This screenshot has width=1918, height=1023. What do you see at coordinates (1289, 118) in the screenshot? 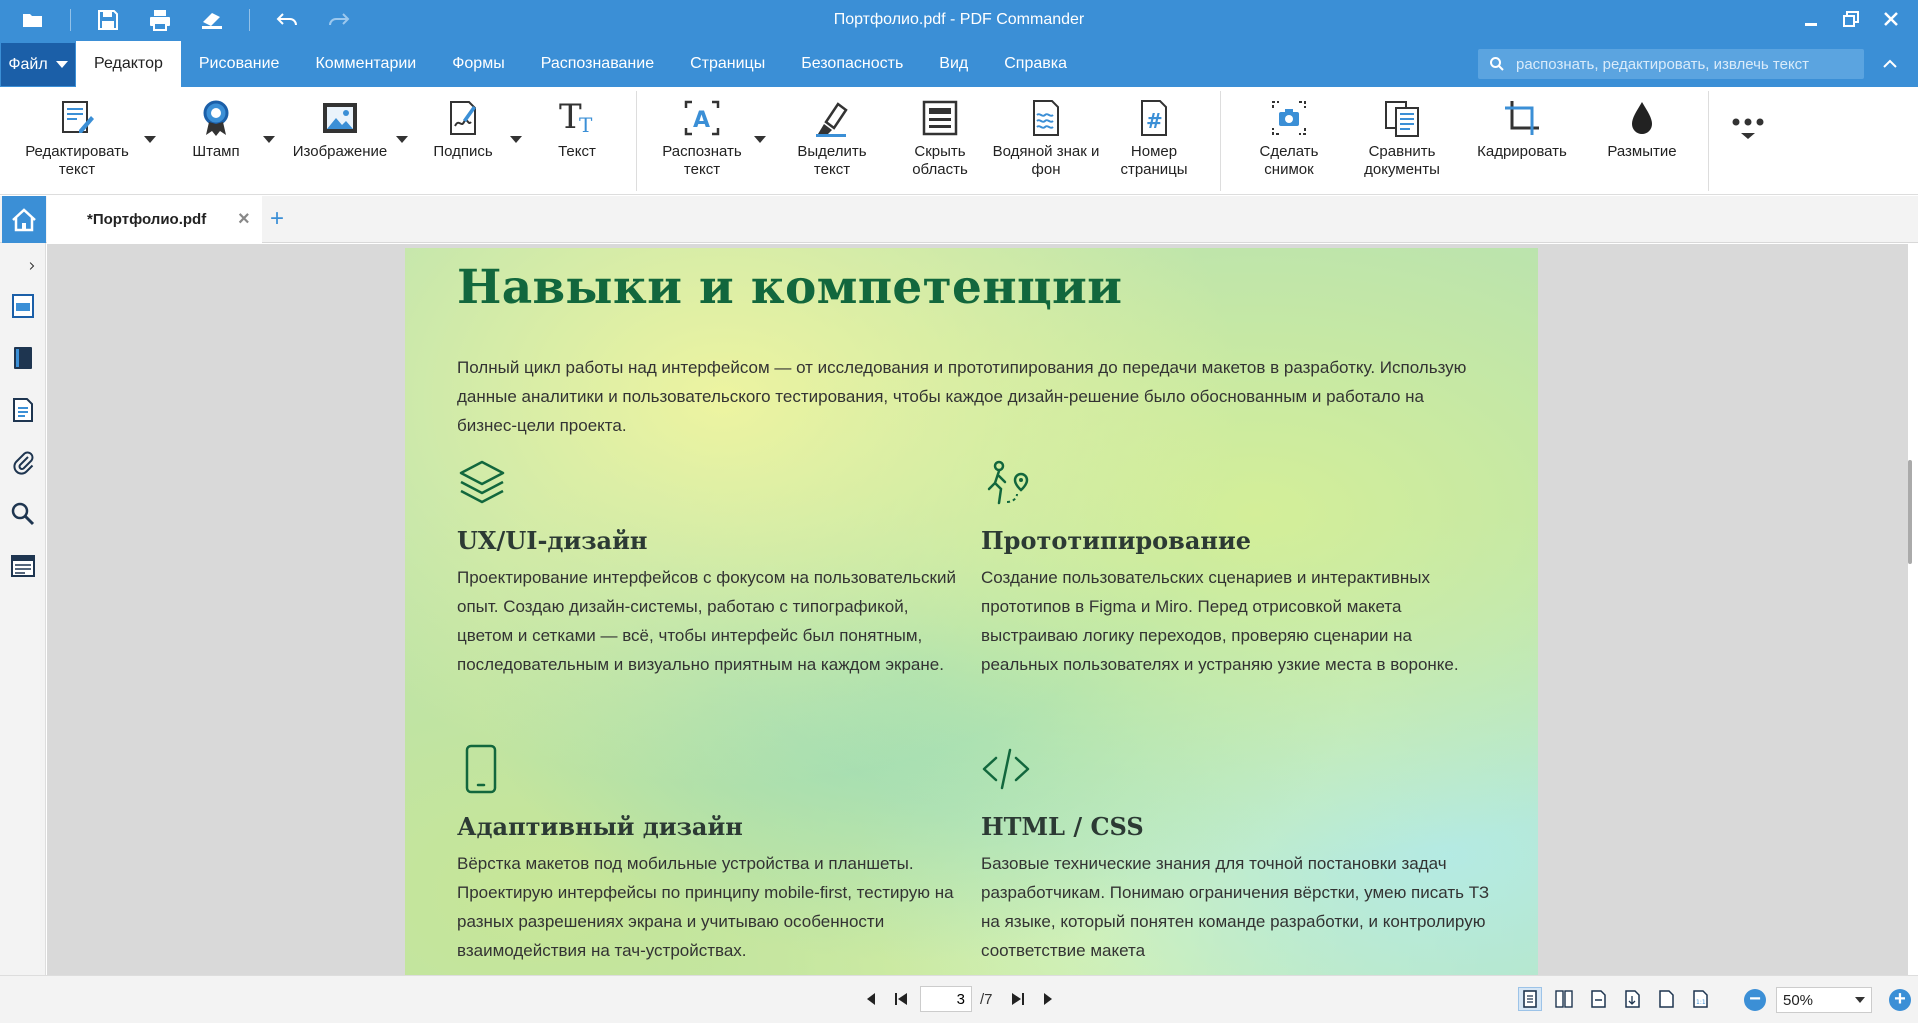
I see `camera-icon` at bounding box center [1289, 118].